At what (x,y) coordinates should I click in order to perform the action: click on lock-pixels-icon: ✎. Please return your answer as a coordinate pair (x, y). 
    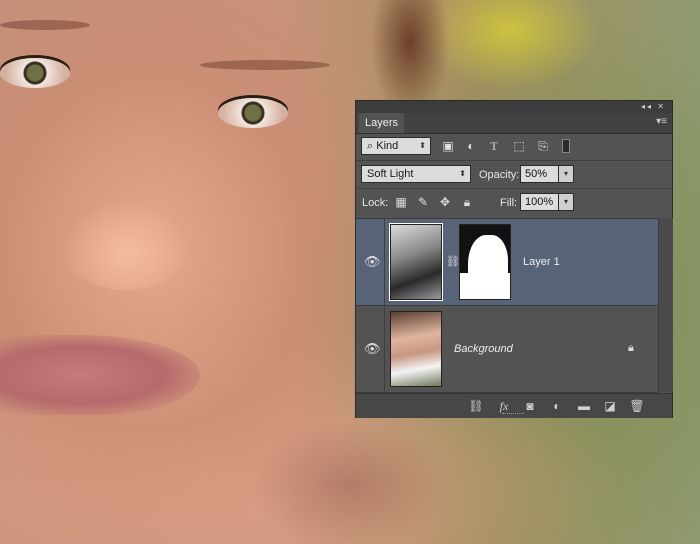
    Looking at the image, I should click on (423, 202).